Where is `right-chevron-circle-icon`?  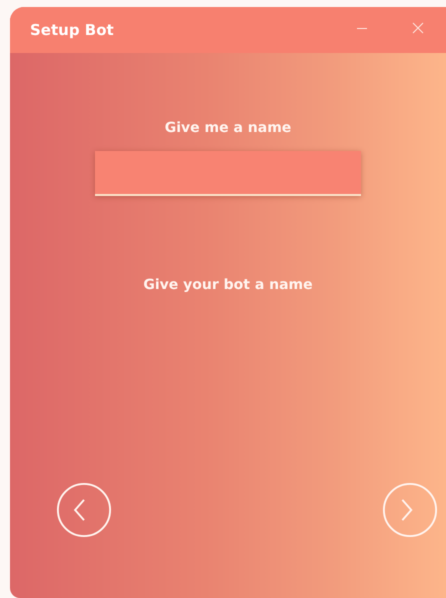 right-chevron-circle-icon is located at coordinates (410, 510).